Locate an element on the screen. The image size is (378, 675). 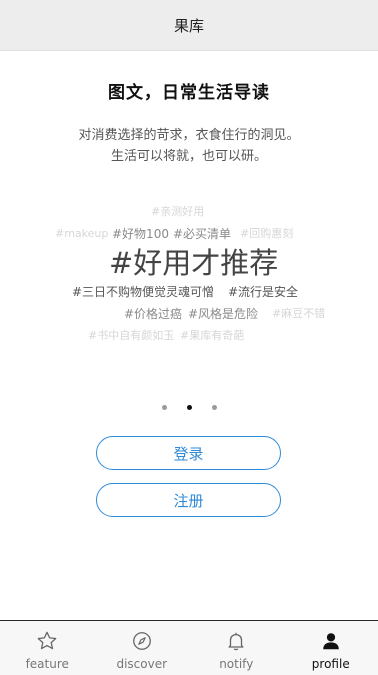
tab-bar: feature discover notify profile is located at coordinates (189, 647).